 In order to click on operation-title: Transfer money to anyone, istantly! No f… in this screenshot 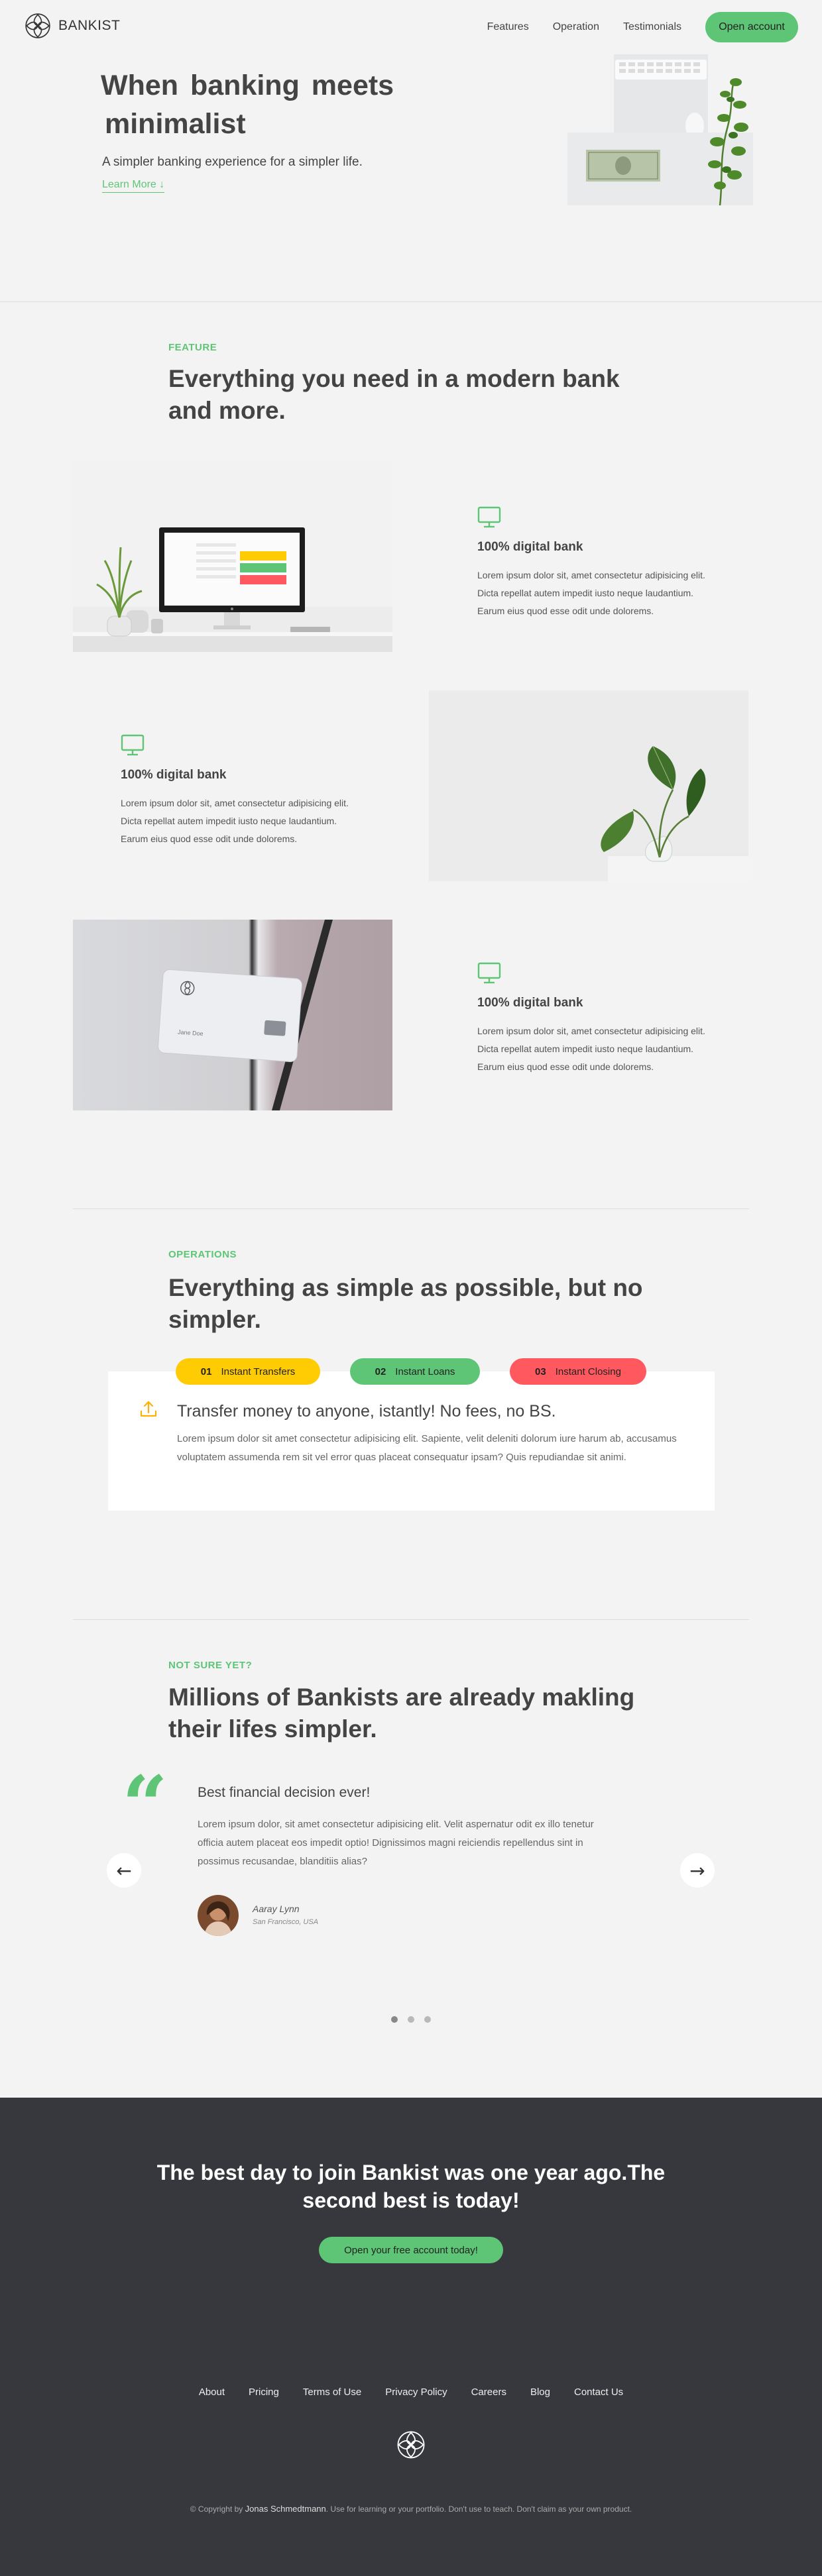, I will do `click(366, 1411)`.